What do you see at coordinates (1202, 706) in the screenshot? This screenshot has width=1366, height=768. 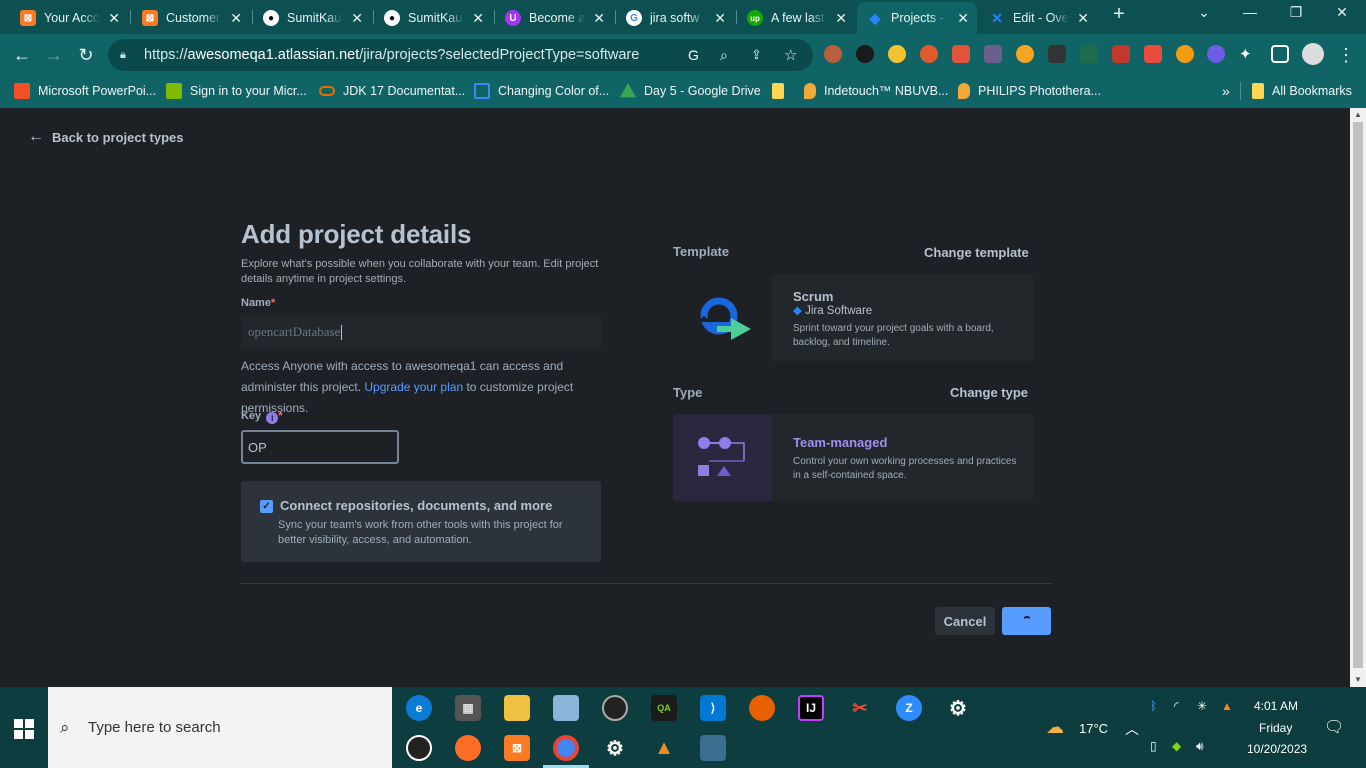 I see `tray-app-icon: ✳` at bounding box center [1202, 706].